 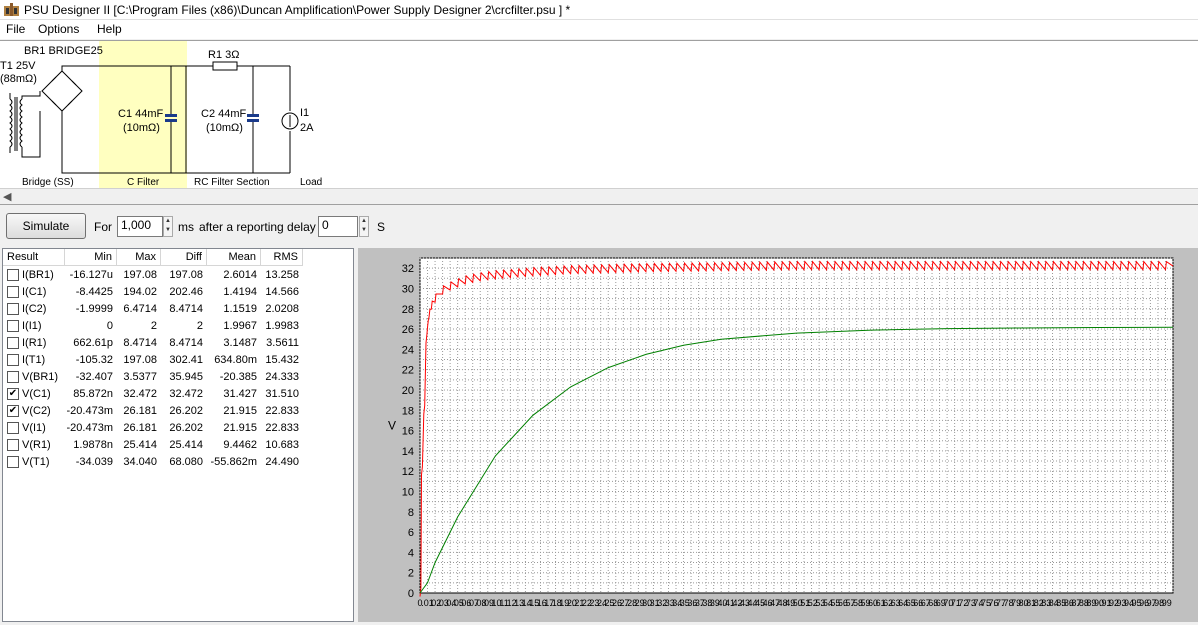 I want to click on delay-input: 0, so click(x=338, y=226).